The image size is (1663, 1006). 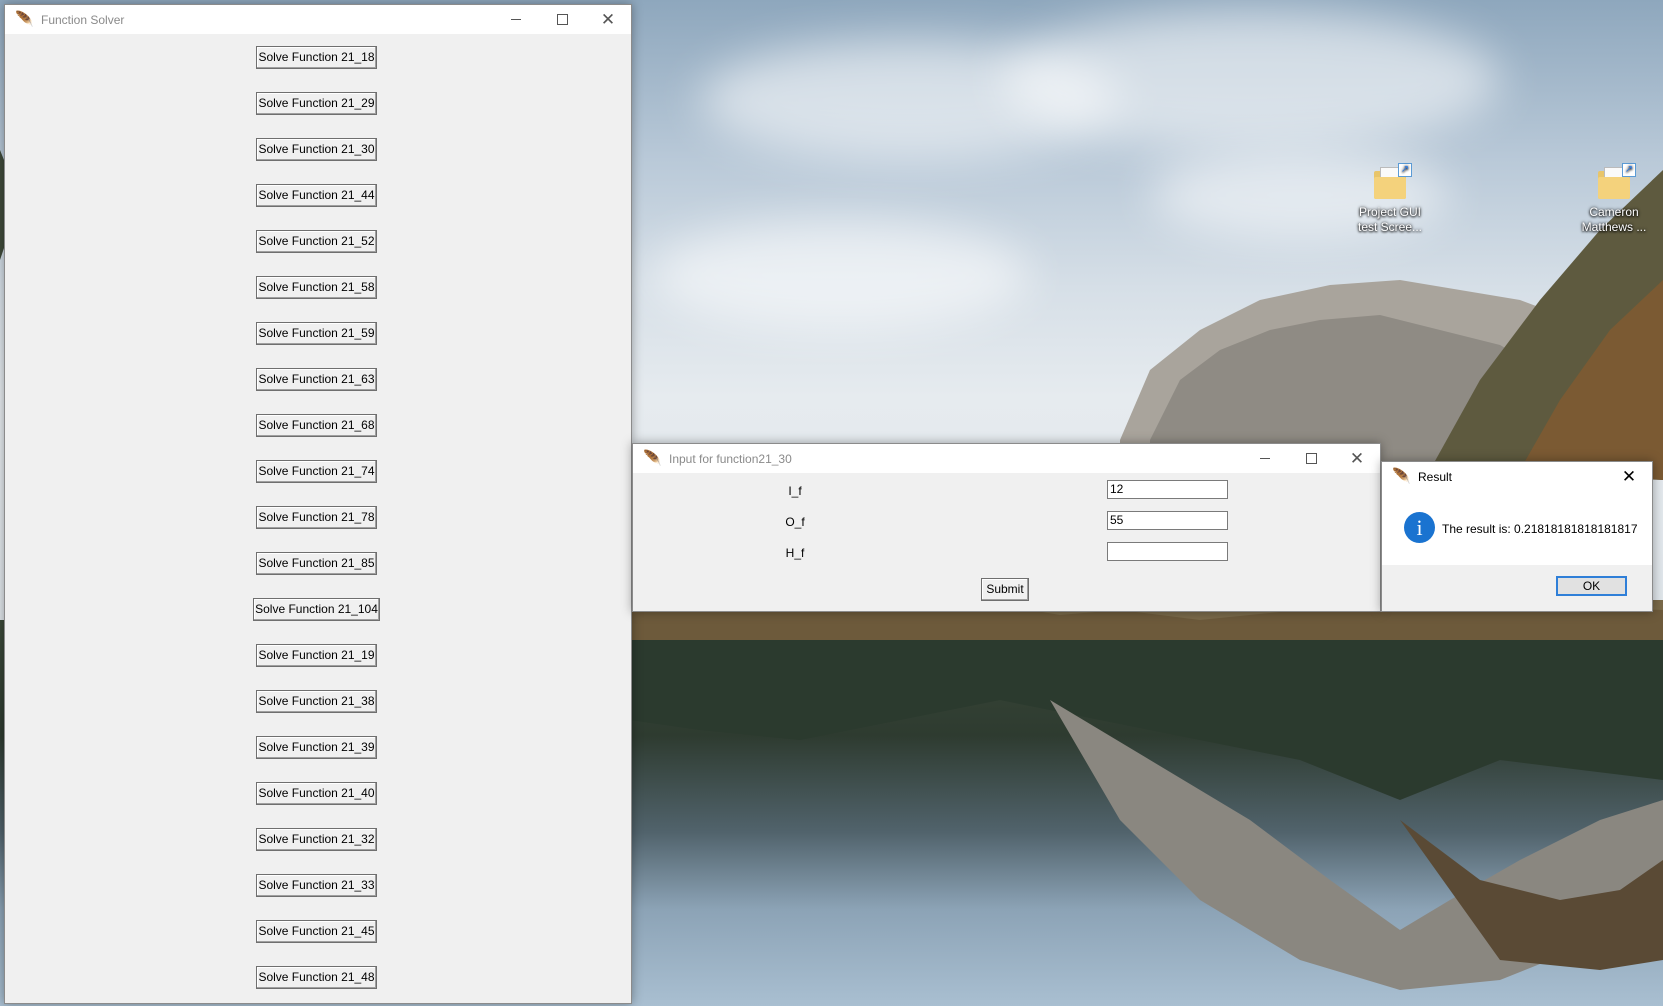 What do you see at coordinates (316, 655) in the screenshot?
I see `solve-function-button: Solve Function 21_19` at bounding box center [316, 655].